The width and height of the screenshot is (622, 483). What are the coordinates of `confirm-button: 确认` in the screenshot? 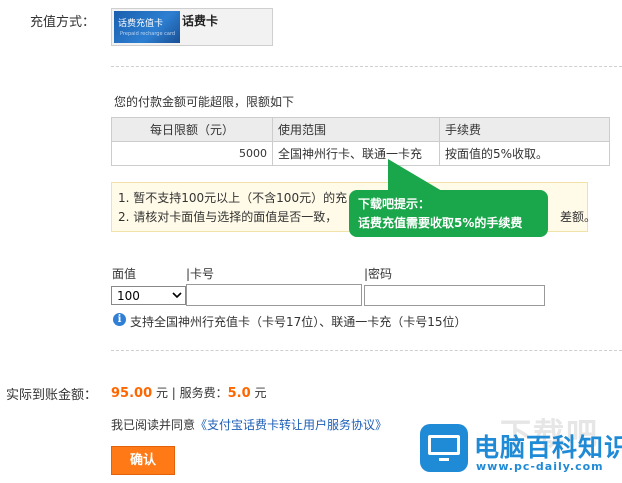 It's located at (143, 460).